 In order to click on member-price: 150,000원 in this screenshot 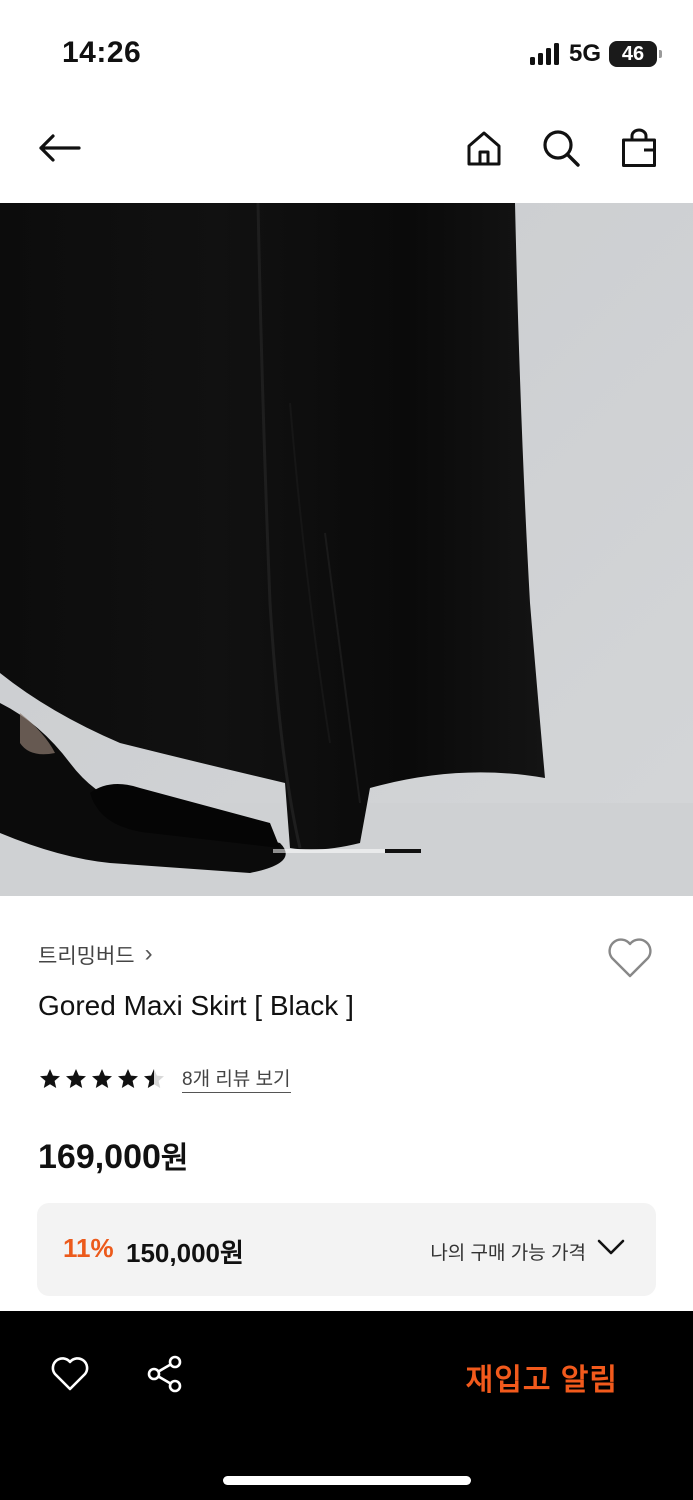, I will do `click(185, 1253)`.